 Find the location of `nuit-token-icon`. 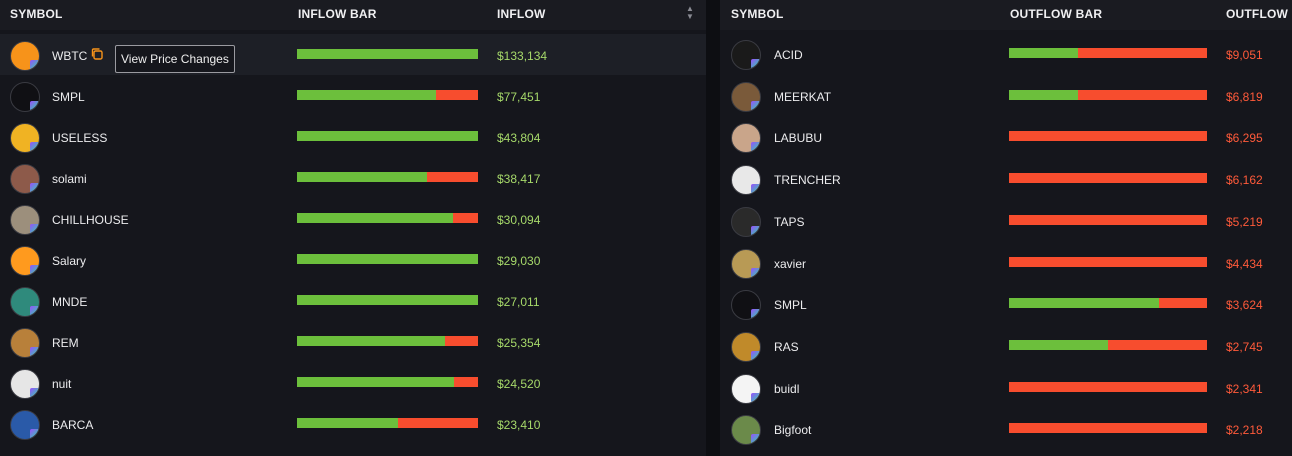

nuit-token-icon is located at coordinates (25, 384).